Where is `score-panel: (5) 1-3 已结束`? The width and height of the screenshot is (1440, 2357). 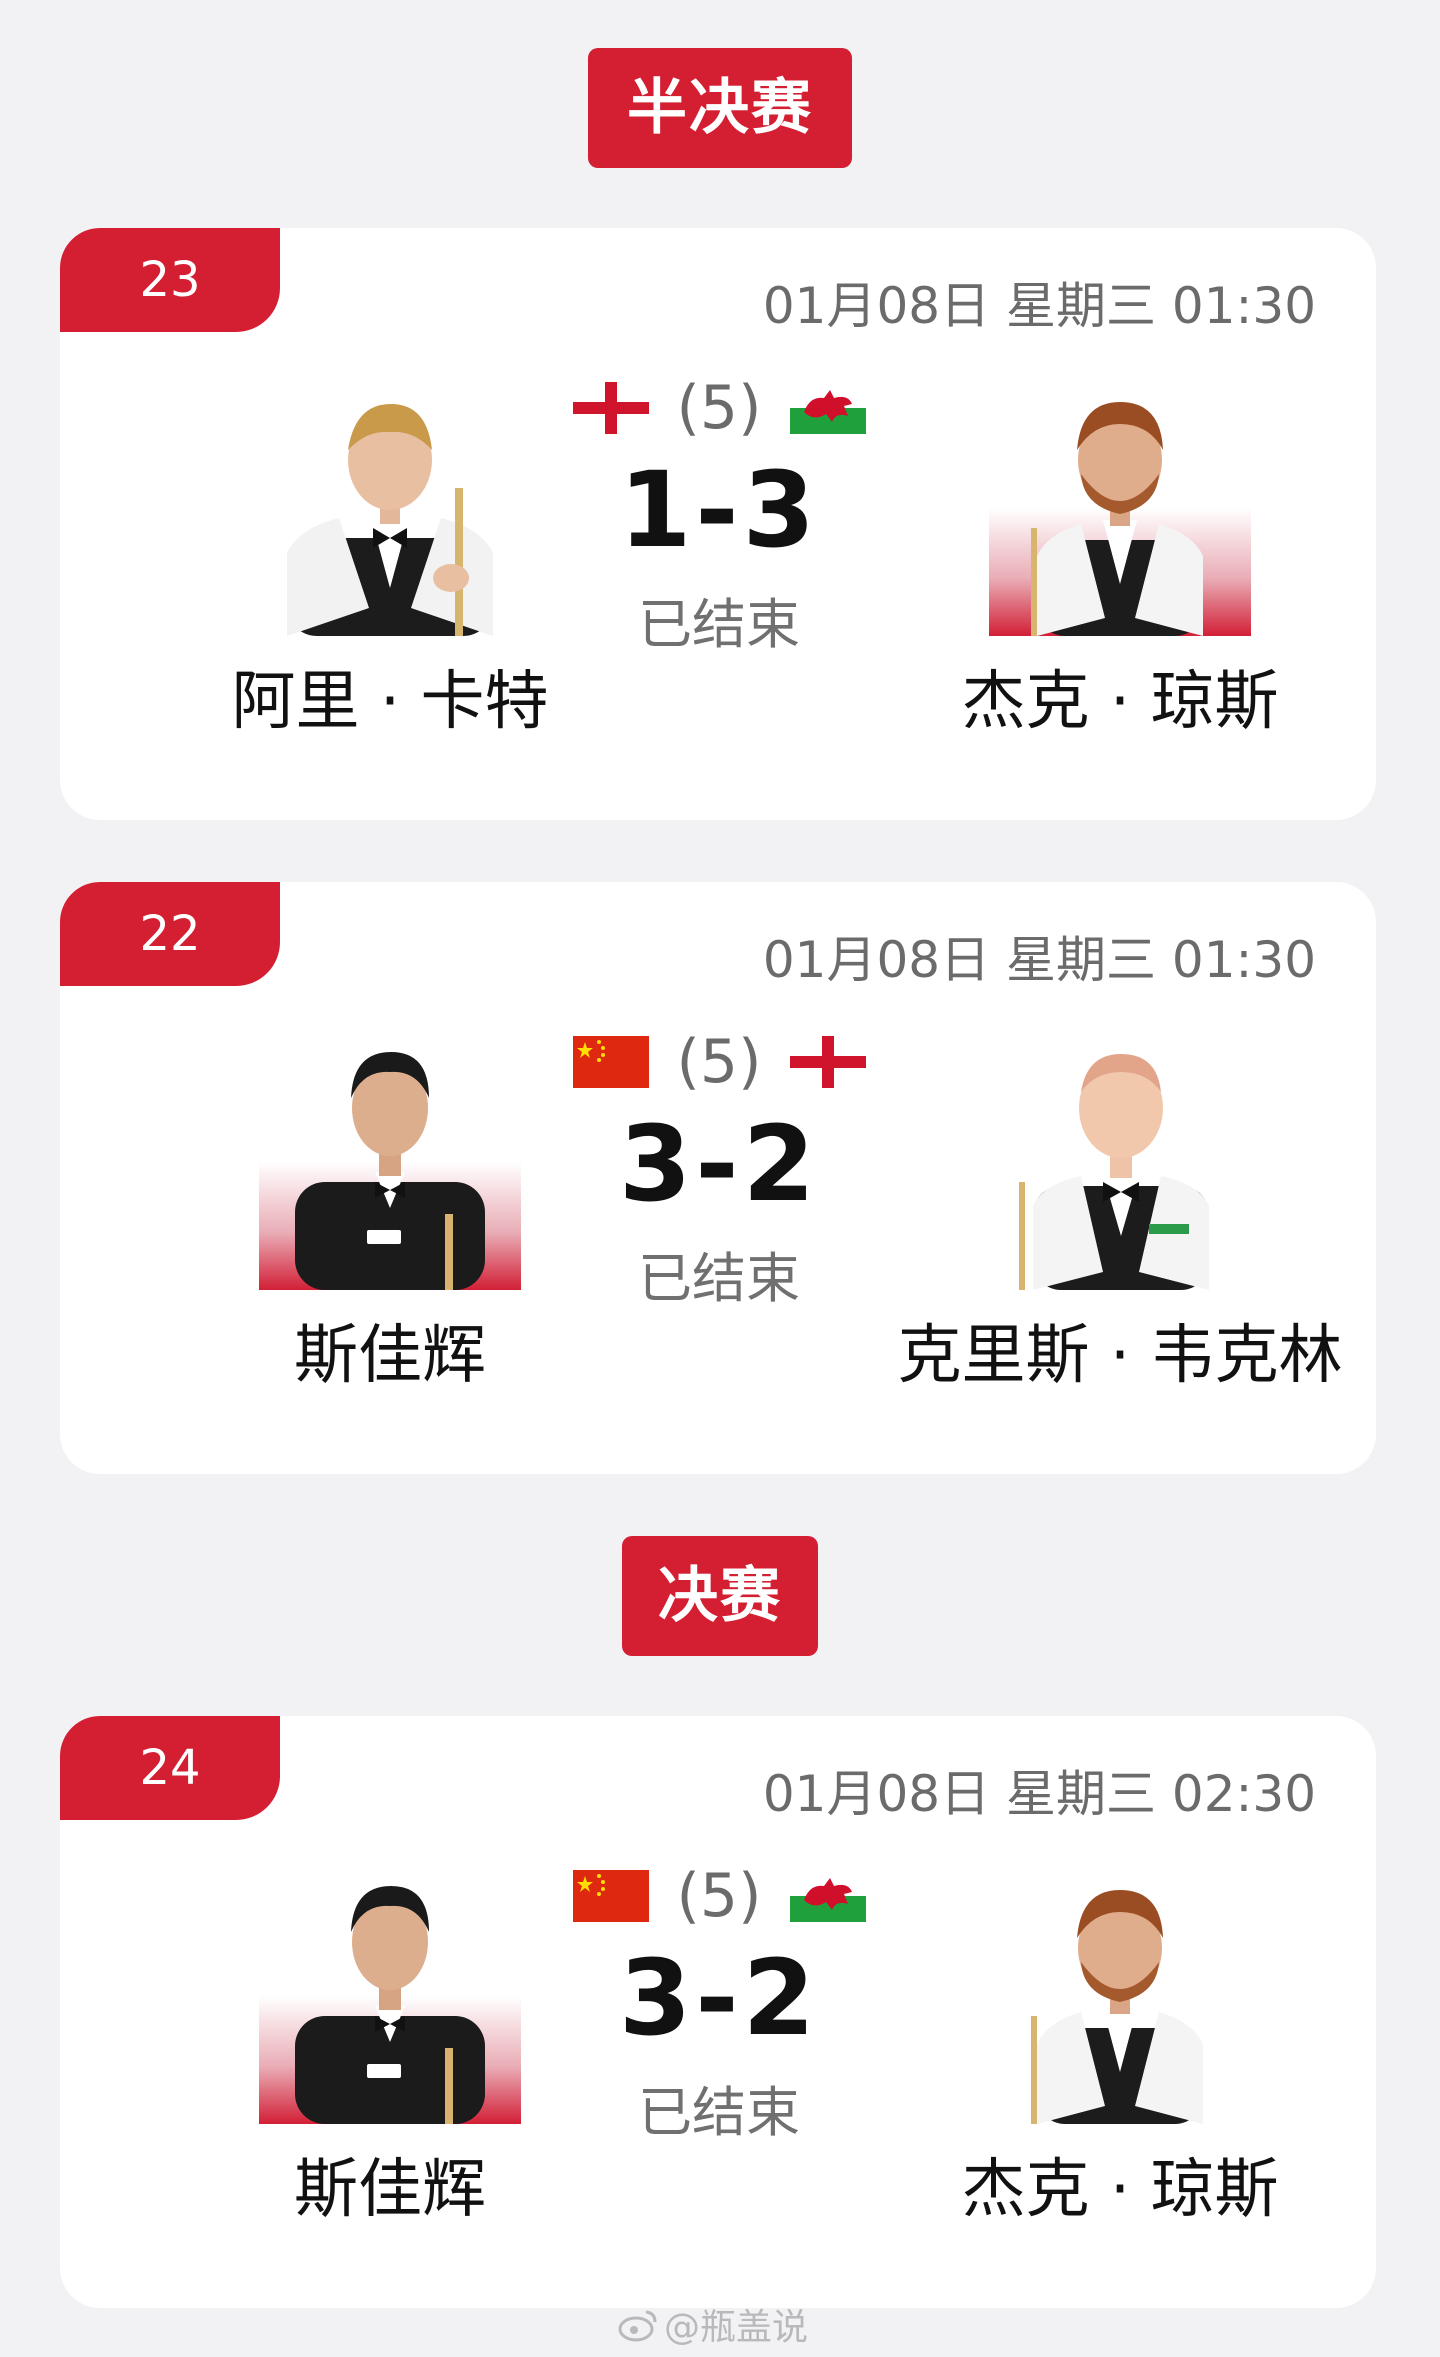 score-panel: (5) 1-3 已结束 is located at coordinates (719, 512).